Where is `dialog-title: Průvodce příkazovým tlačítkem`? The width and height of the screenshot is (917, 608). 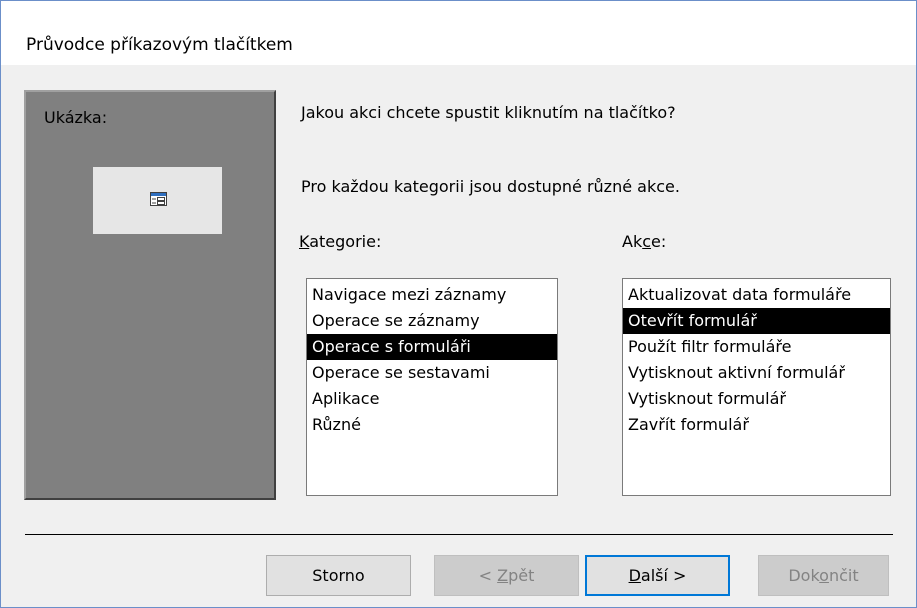 dialog-title: Průvodce příkazovým tlačítkem is located at coordinates (159, 45).